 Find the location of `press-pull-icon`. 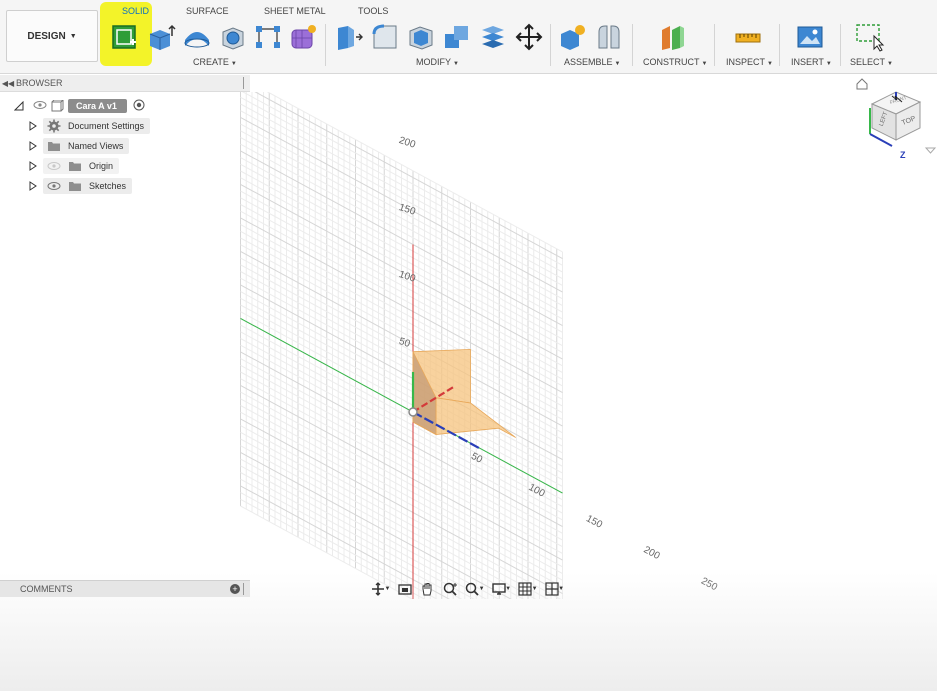

press-pull-icon is located at coordinates (349, 37).